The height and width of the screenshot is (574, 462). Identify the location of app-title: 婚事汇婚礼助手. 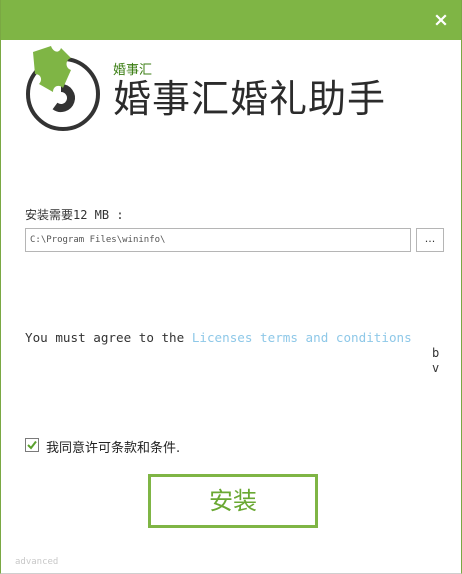
(250, 99).